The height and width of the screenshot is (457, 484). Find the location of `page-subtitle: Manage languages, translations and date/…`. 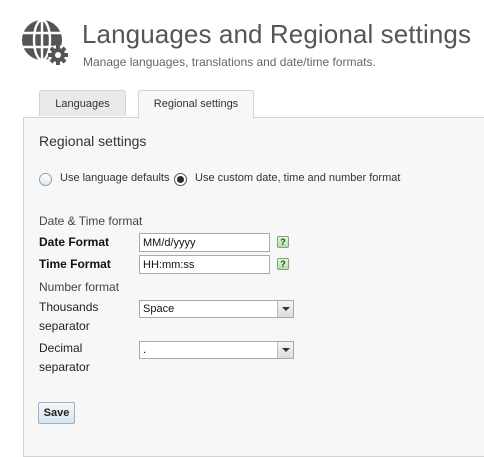

page-subtitle: Manage languages, translations and date/… is located at coordinates (229, 62).